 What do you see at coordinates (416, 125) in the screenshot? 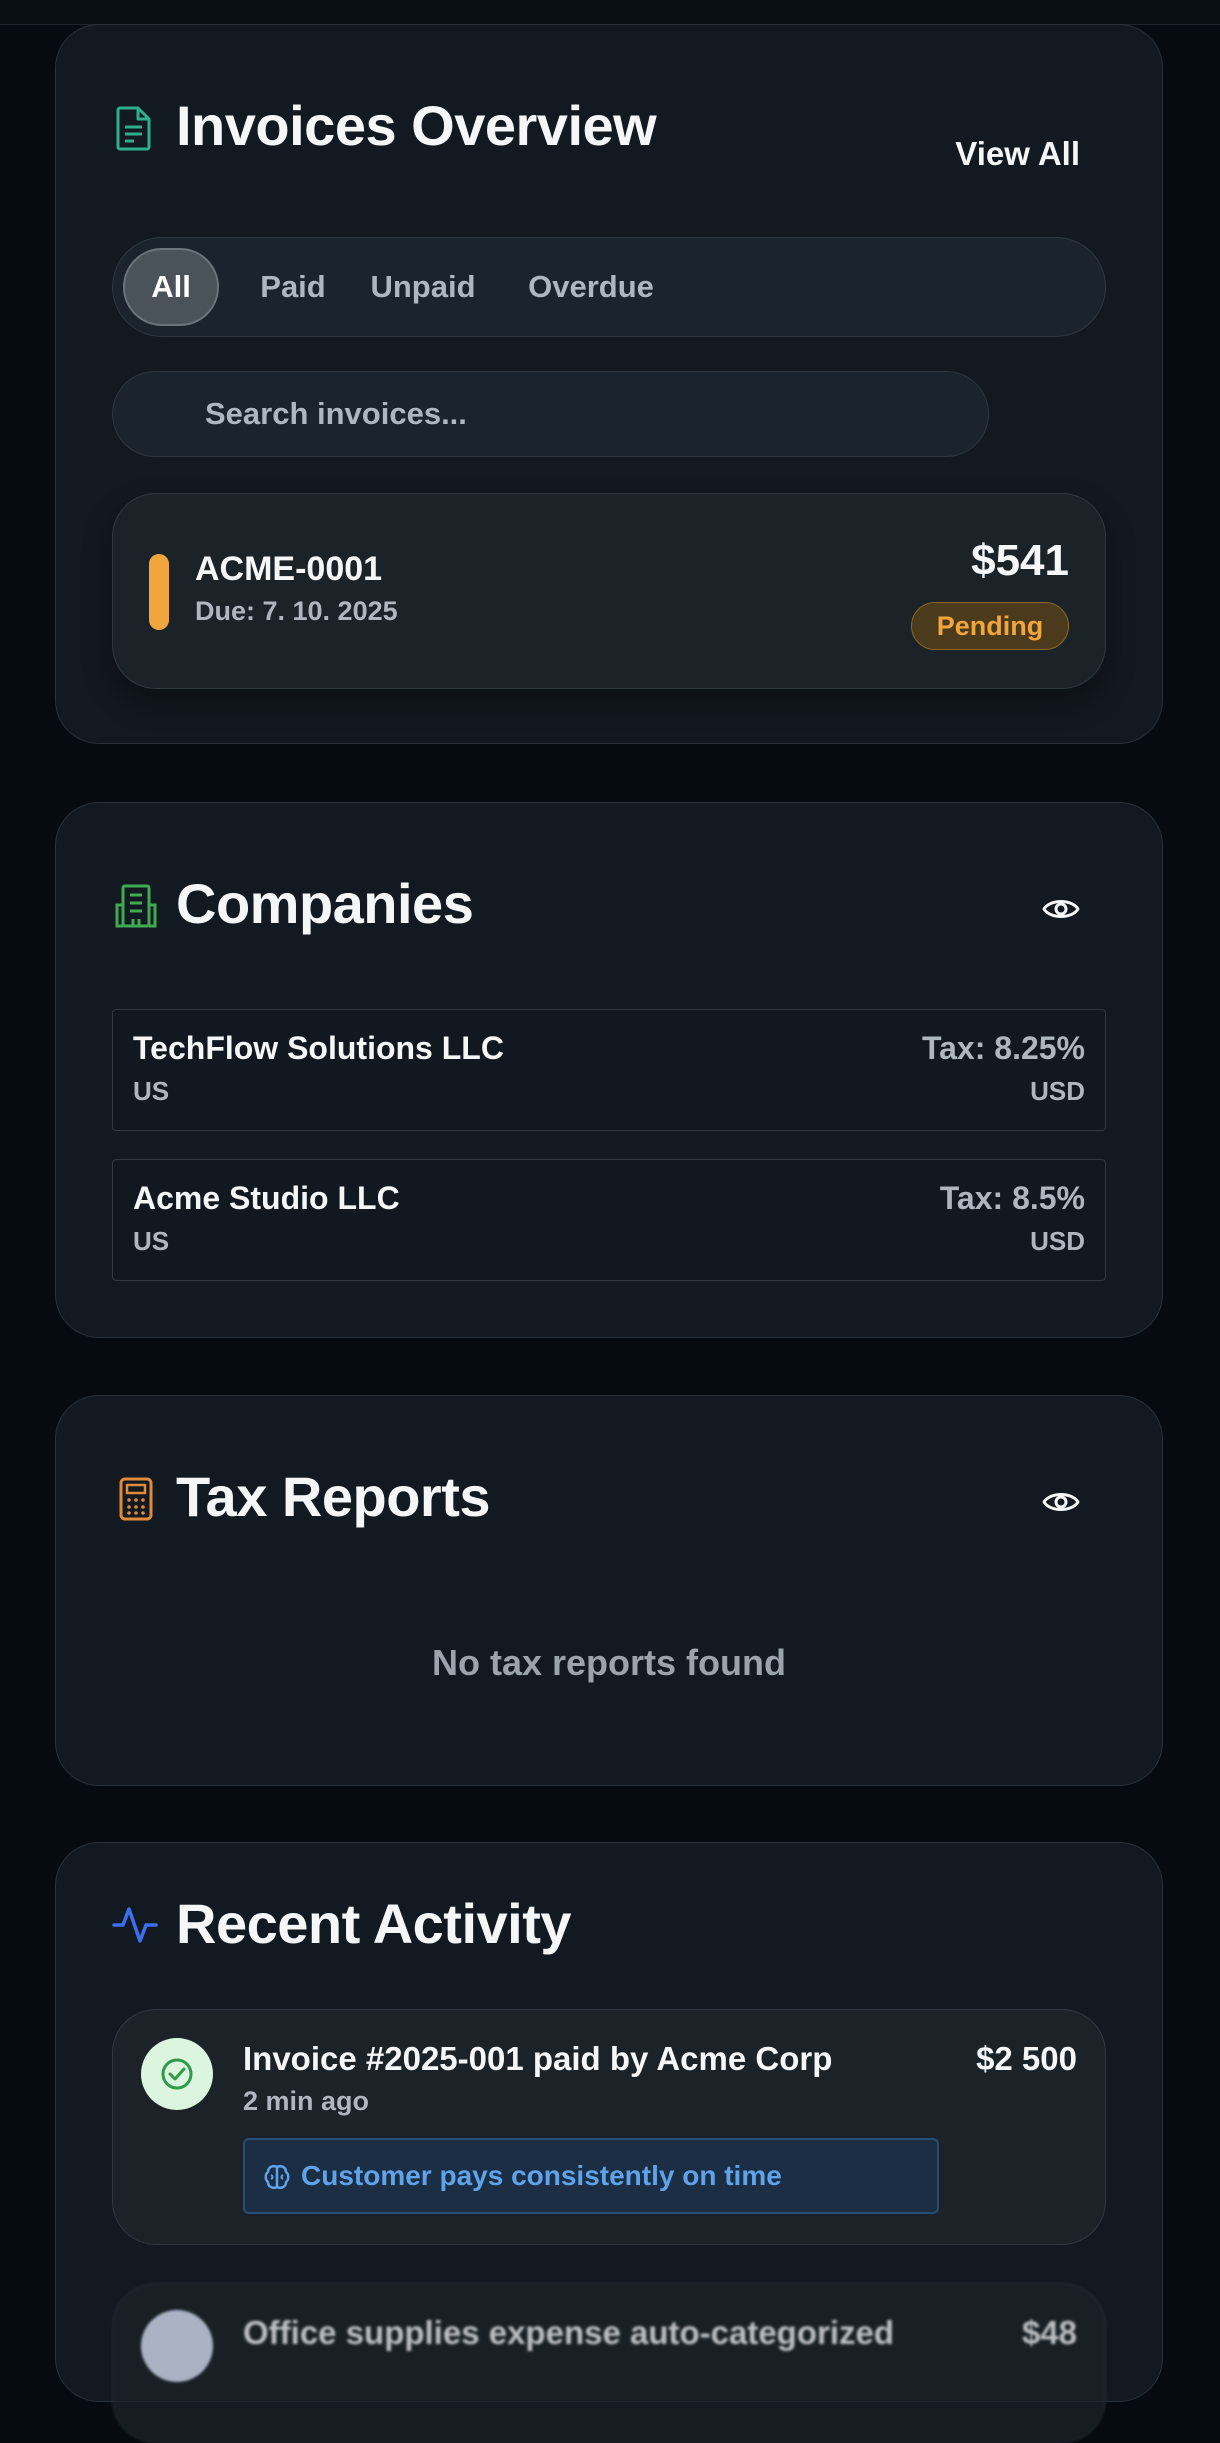
I see `invoices-title: Invoices Overview` at bounding box center [416, 125].